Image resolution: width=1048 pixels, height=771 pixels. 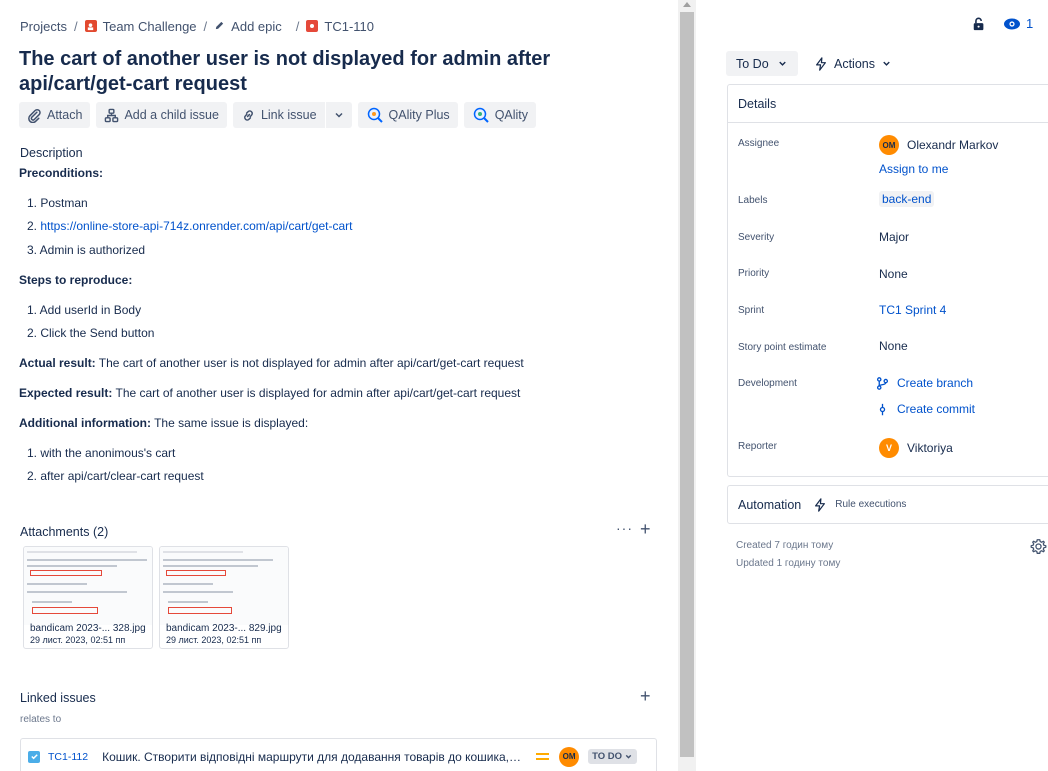 What do you see at coordinates (171, 115) in the screenshot?
I see `add-child-label: Add a child issue` at bounding box center [171, 115].